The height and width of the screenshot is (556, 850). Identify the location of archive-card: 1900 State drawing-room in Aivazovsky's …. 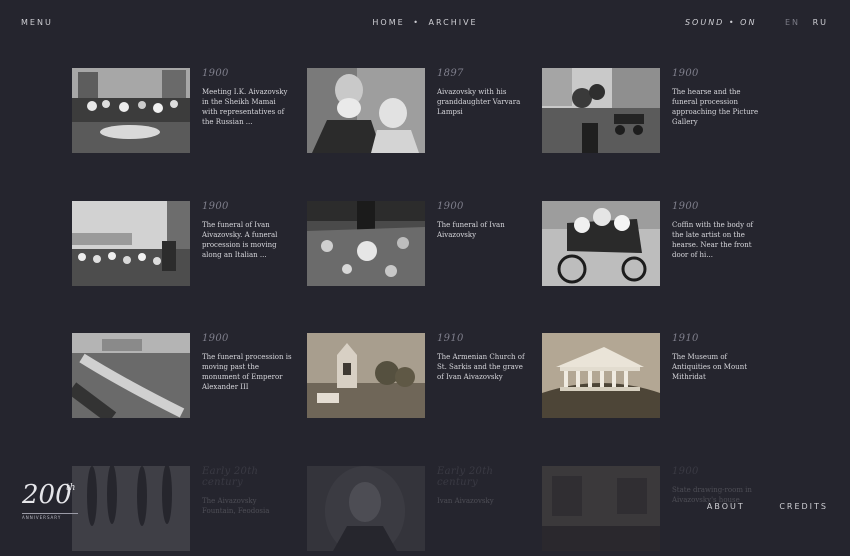
(652, 511).